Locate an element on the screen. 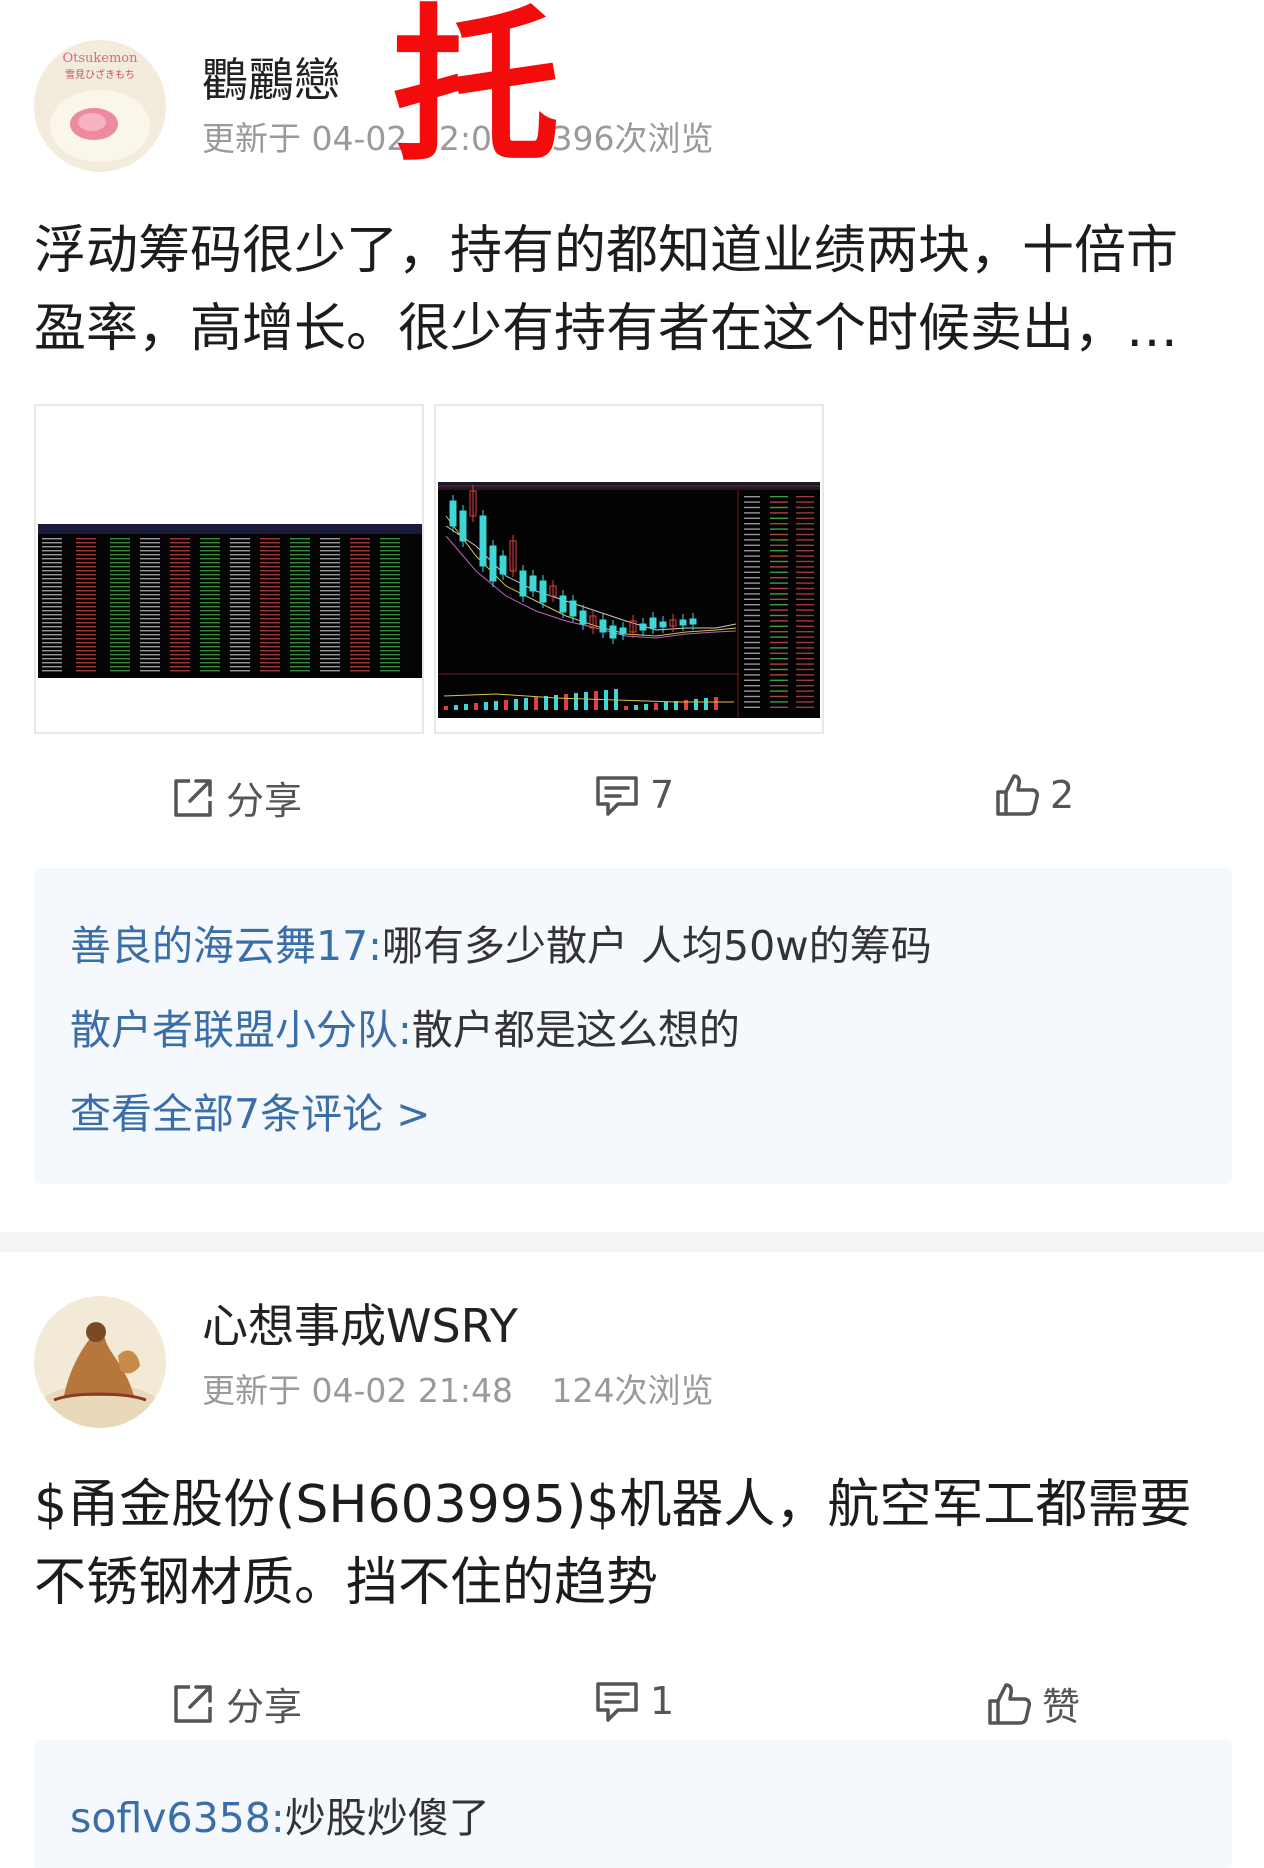 The width and height of the screenshot is (1264, 1868). like-count: 2 is located at coordinates (1062, 795).